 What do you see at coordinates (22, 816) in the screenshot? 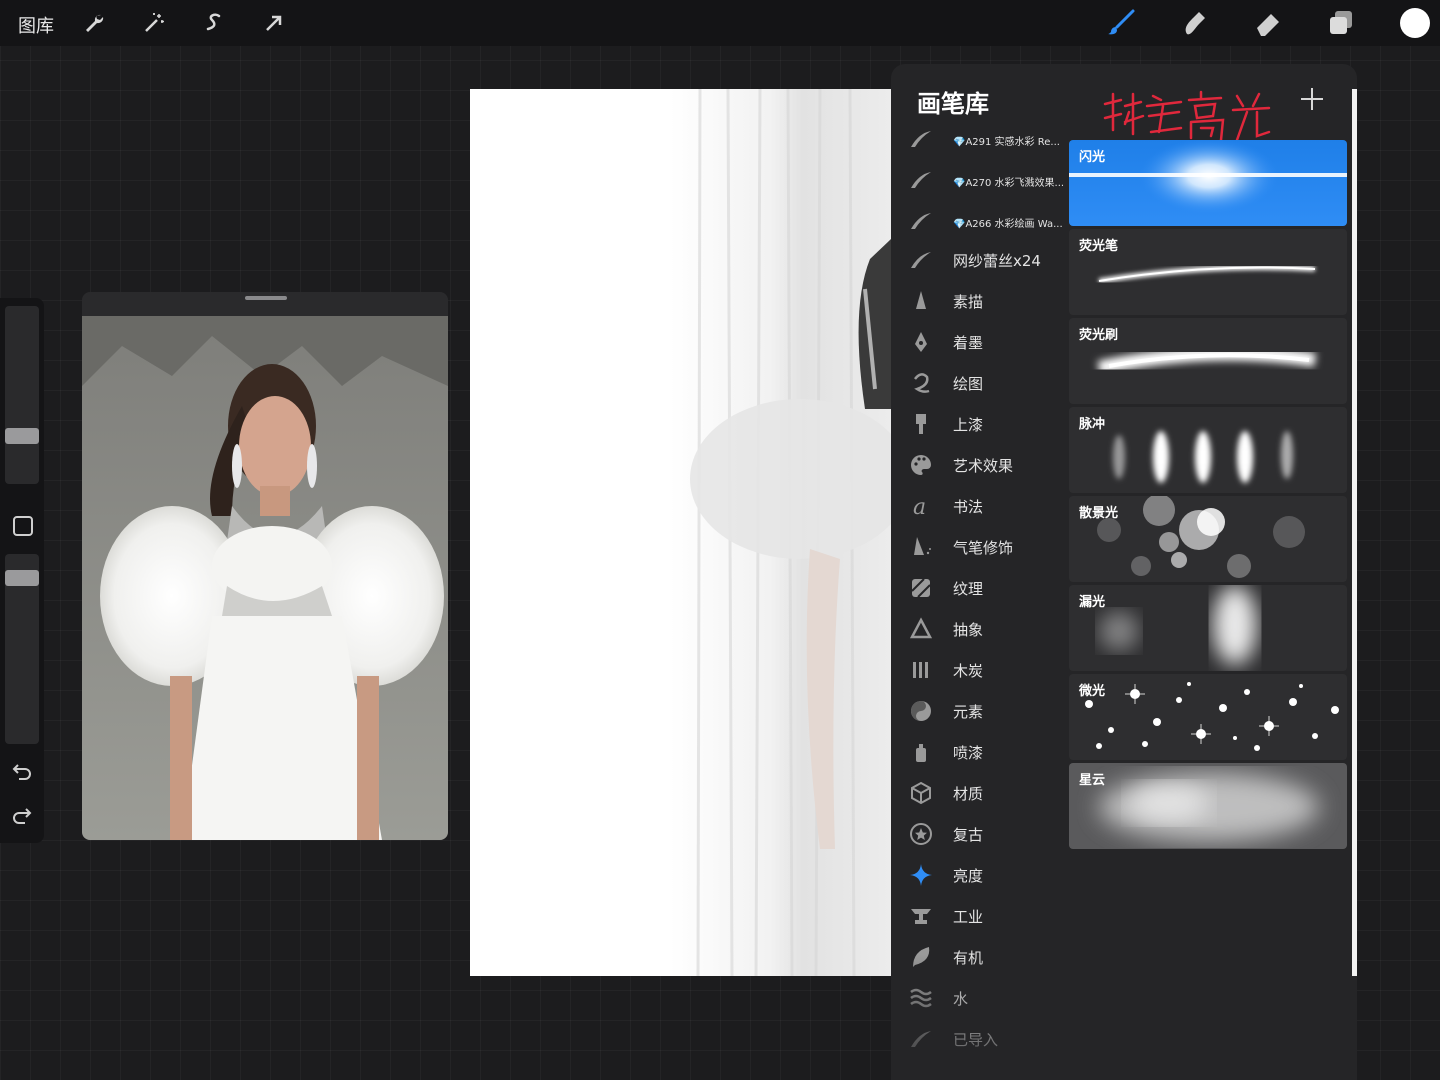
I see `redo-icon` at bounding box center [22, 816].